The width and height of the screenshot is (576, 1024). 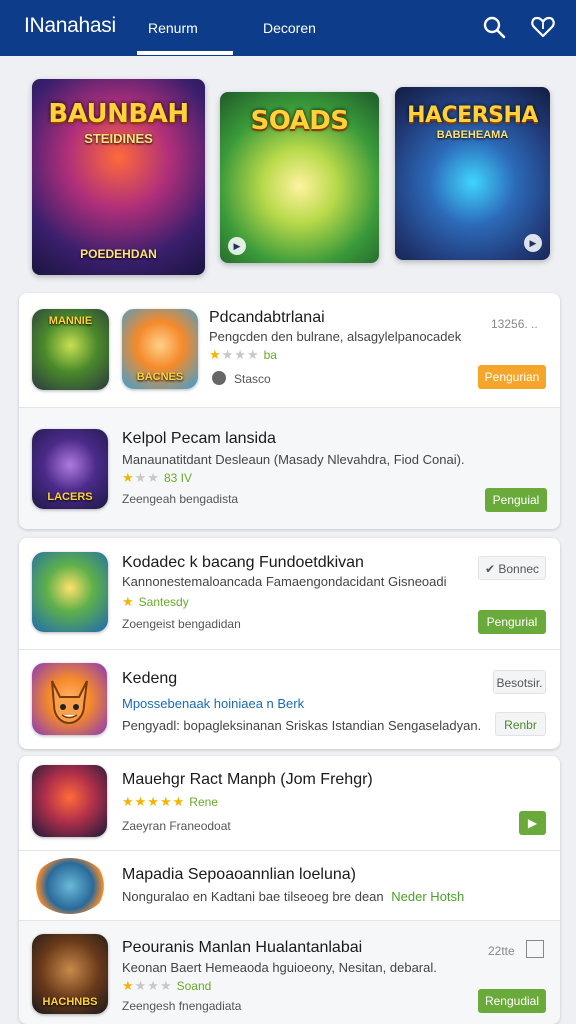 What do you see at coordinates (199, 439) in the screenshot?
I see `app-title: Kelpol Pecam lansida` at bounding box center [199, 439].